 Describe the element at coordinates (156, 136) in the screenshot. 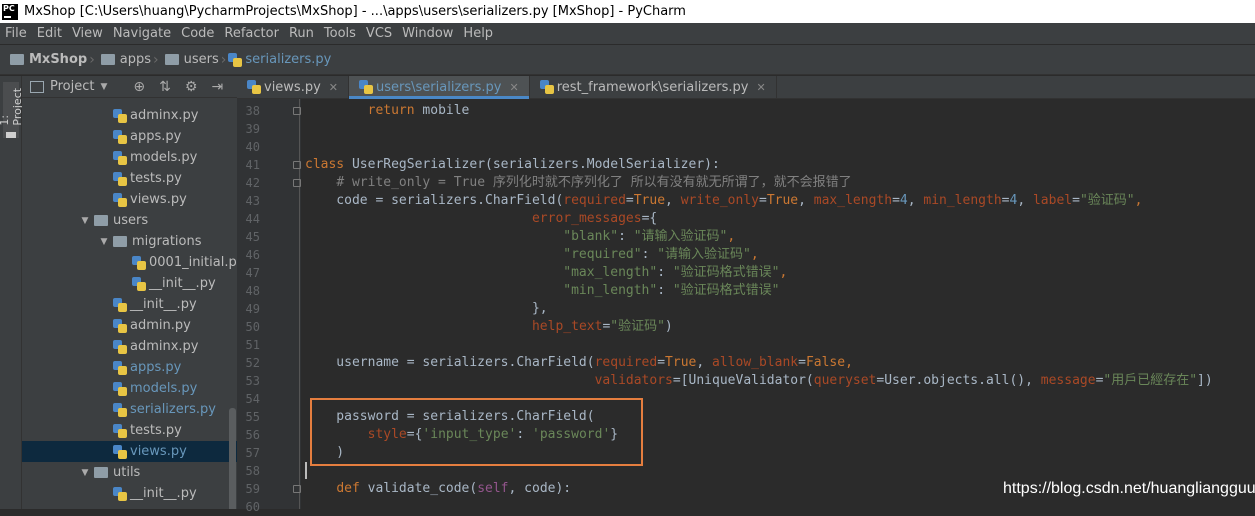

I see `tree-item-label: apps.py` at that location.